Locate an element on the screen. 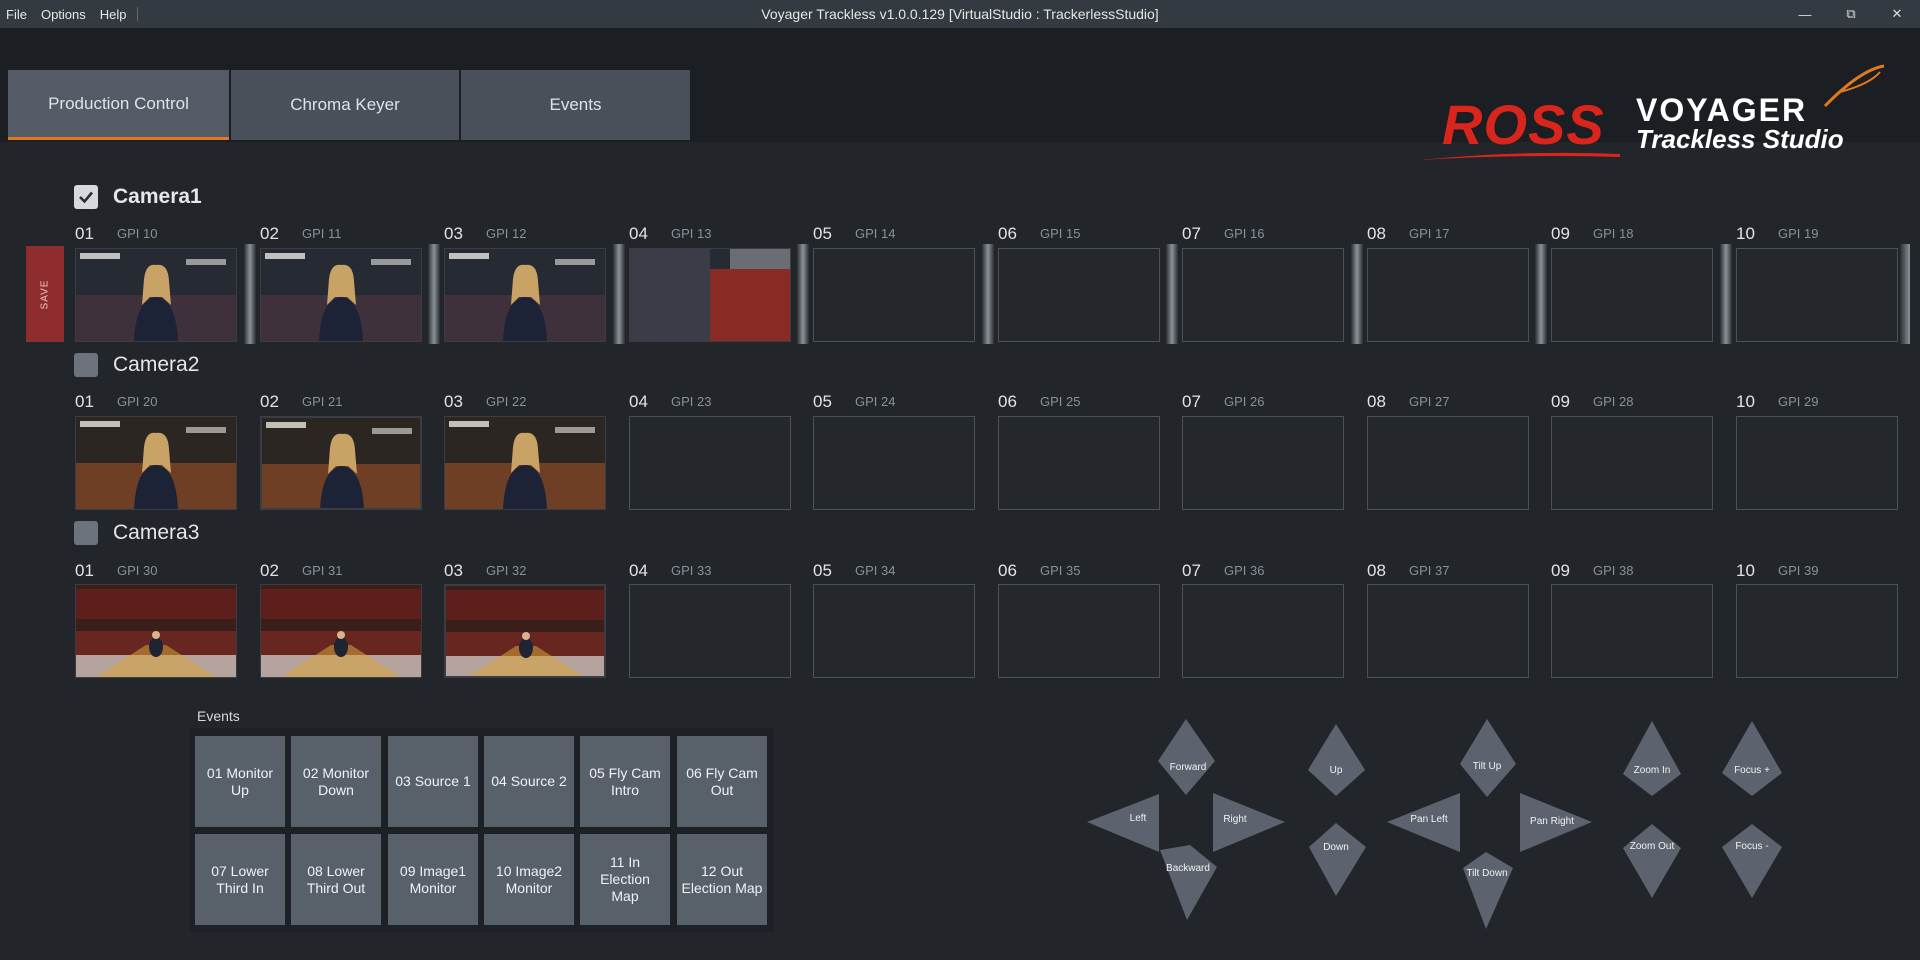 Image resolution: width=1920 pixels, height=960 pixels. tab-production-control: Production Control is located at coordinates (118, 105).